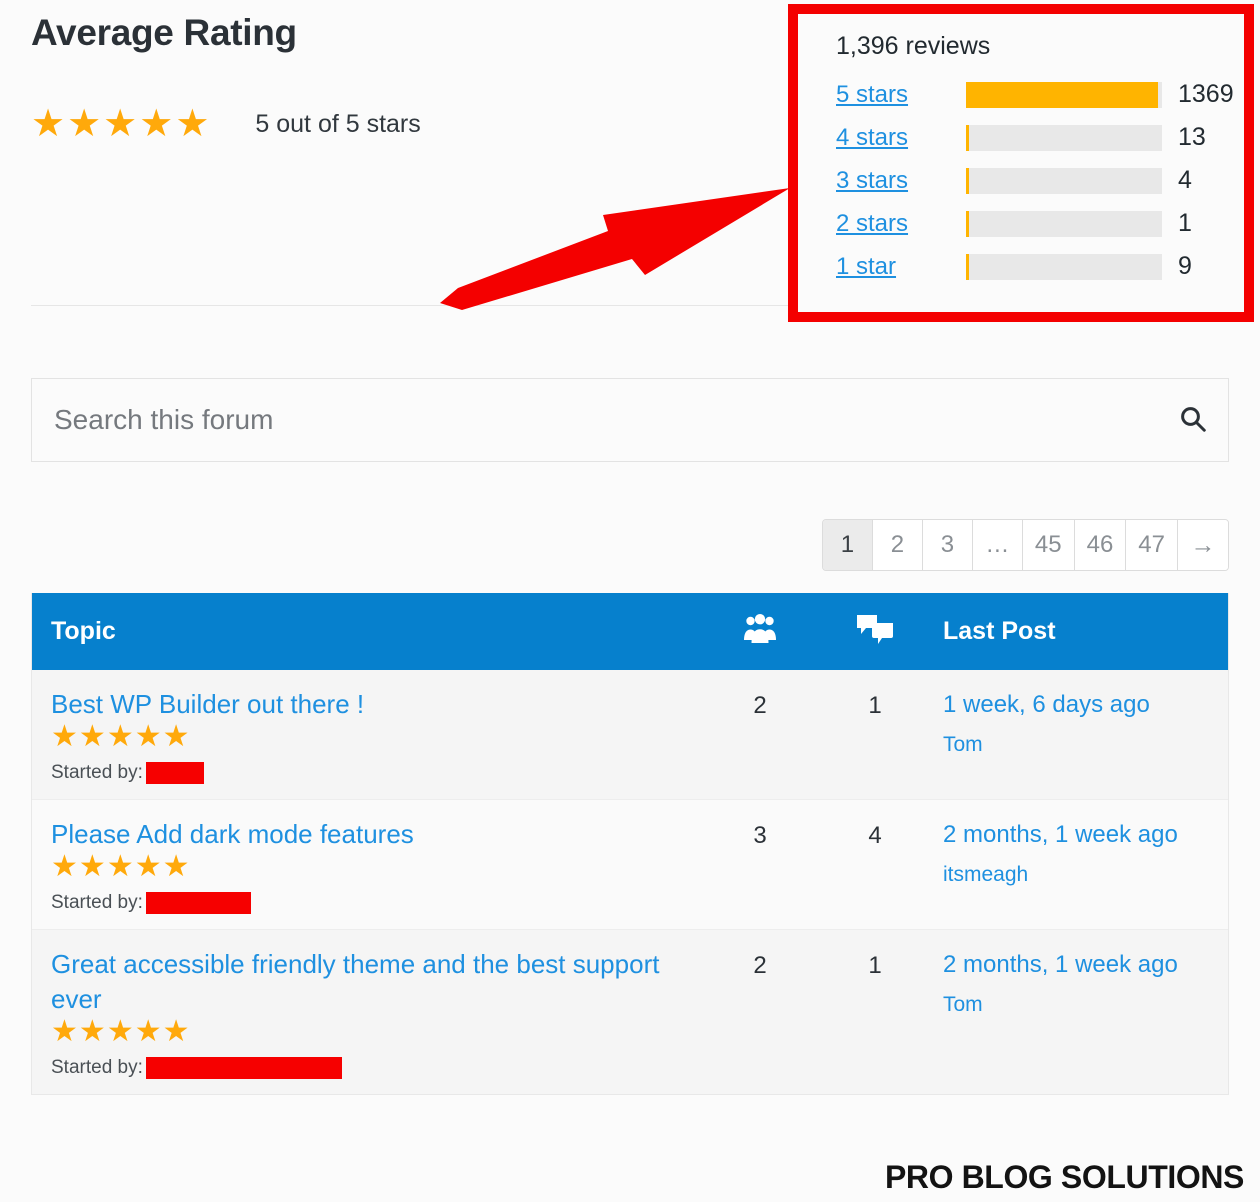 The width and height of the screenshot is (1260, 1202). I want to click on cell-last-post: 2 months, 1 week ago Tom, so click(1081, 973).